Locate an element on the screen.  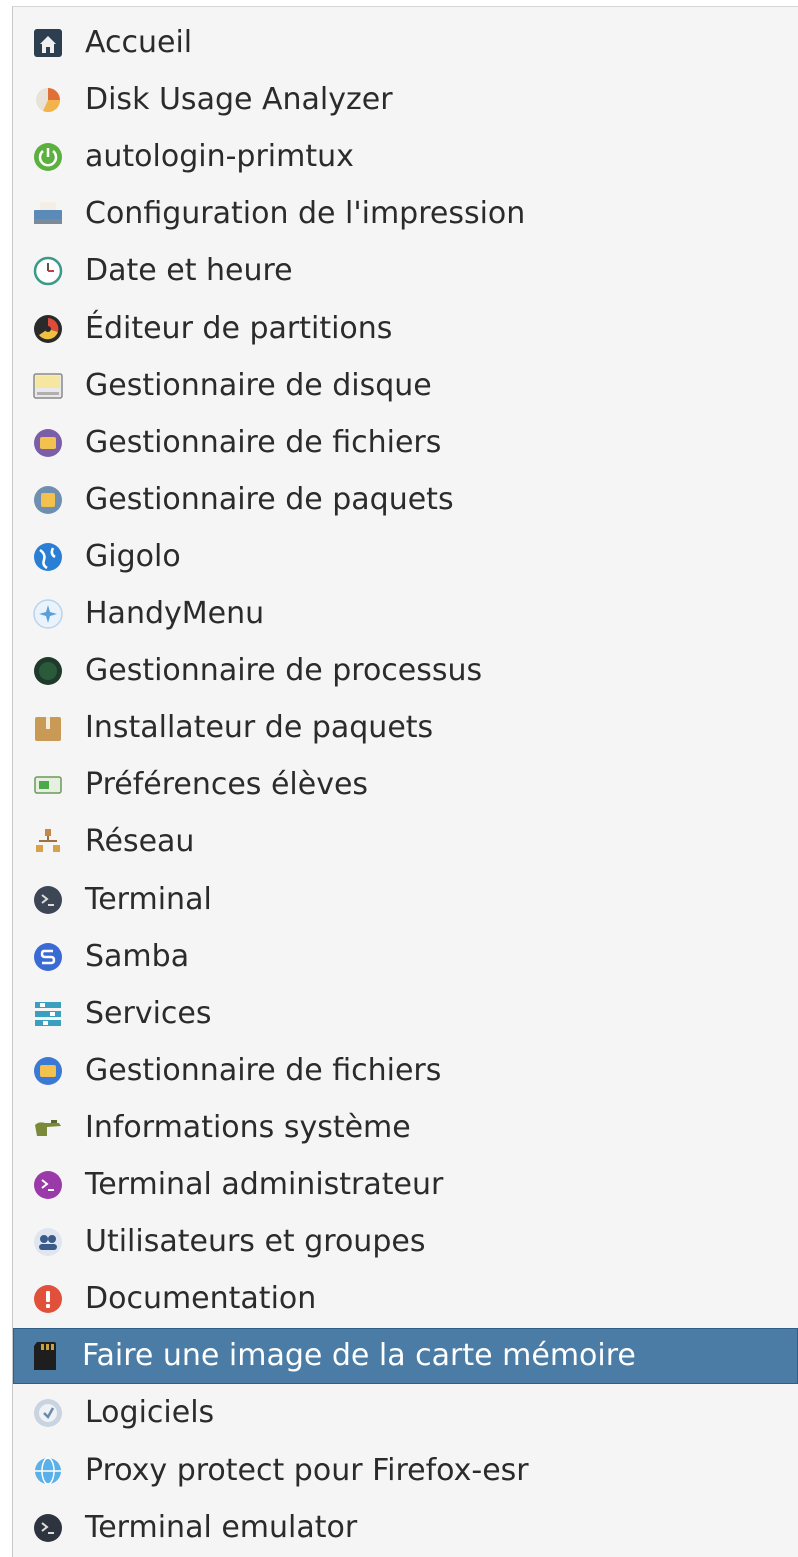
menu-item-label: Gestionnaire de disque is located at coordinates (258, 385).